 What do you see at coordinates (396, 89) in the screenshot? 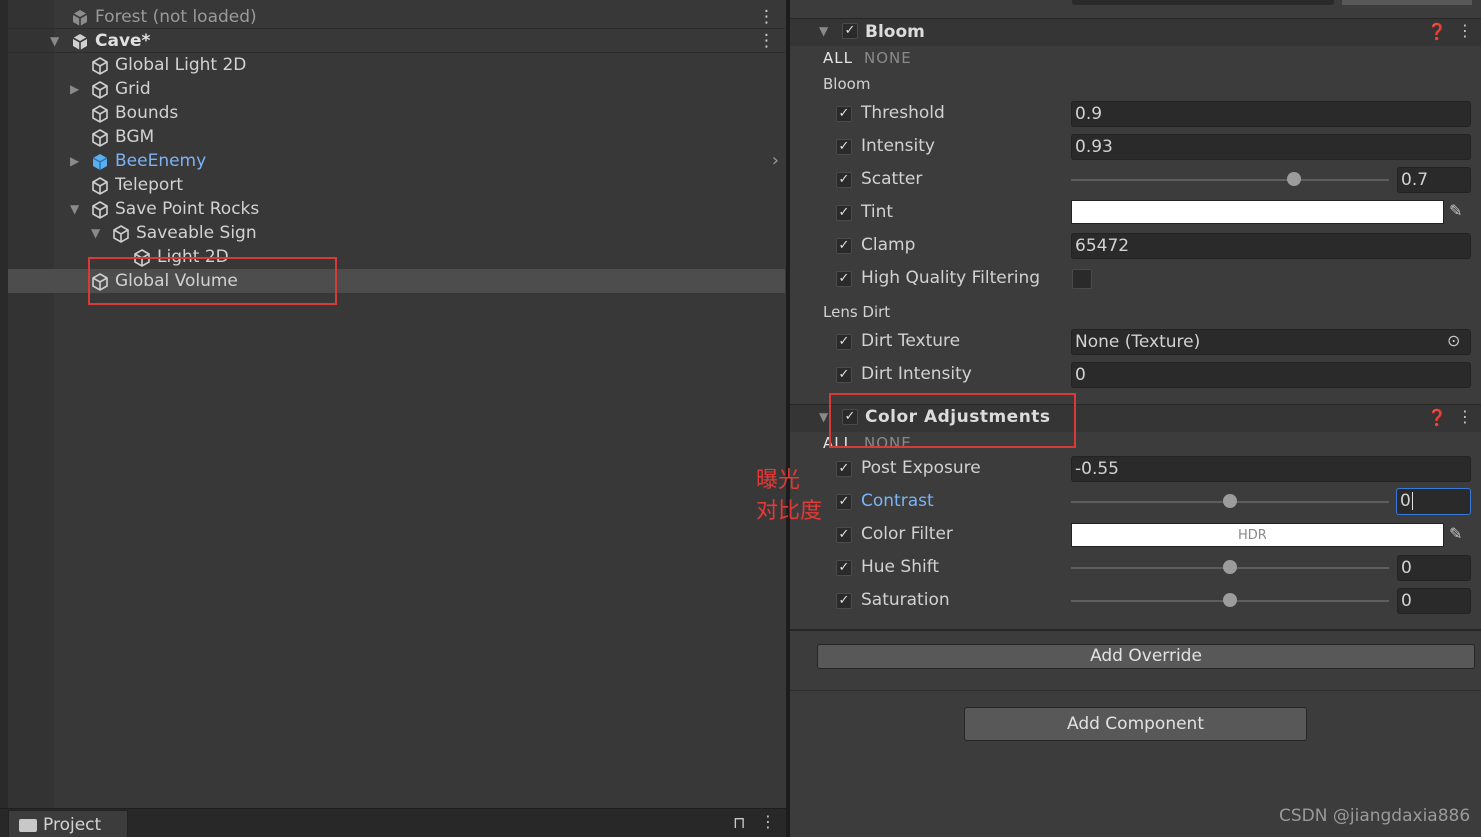
I see `hierarchy-row: ▶ Grid` at bounding box center [396, 89].